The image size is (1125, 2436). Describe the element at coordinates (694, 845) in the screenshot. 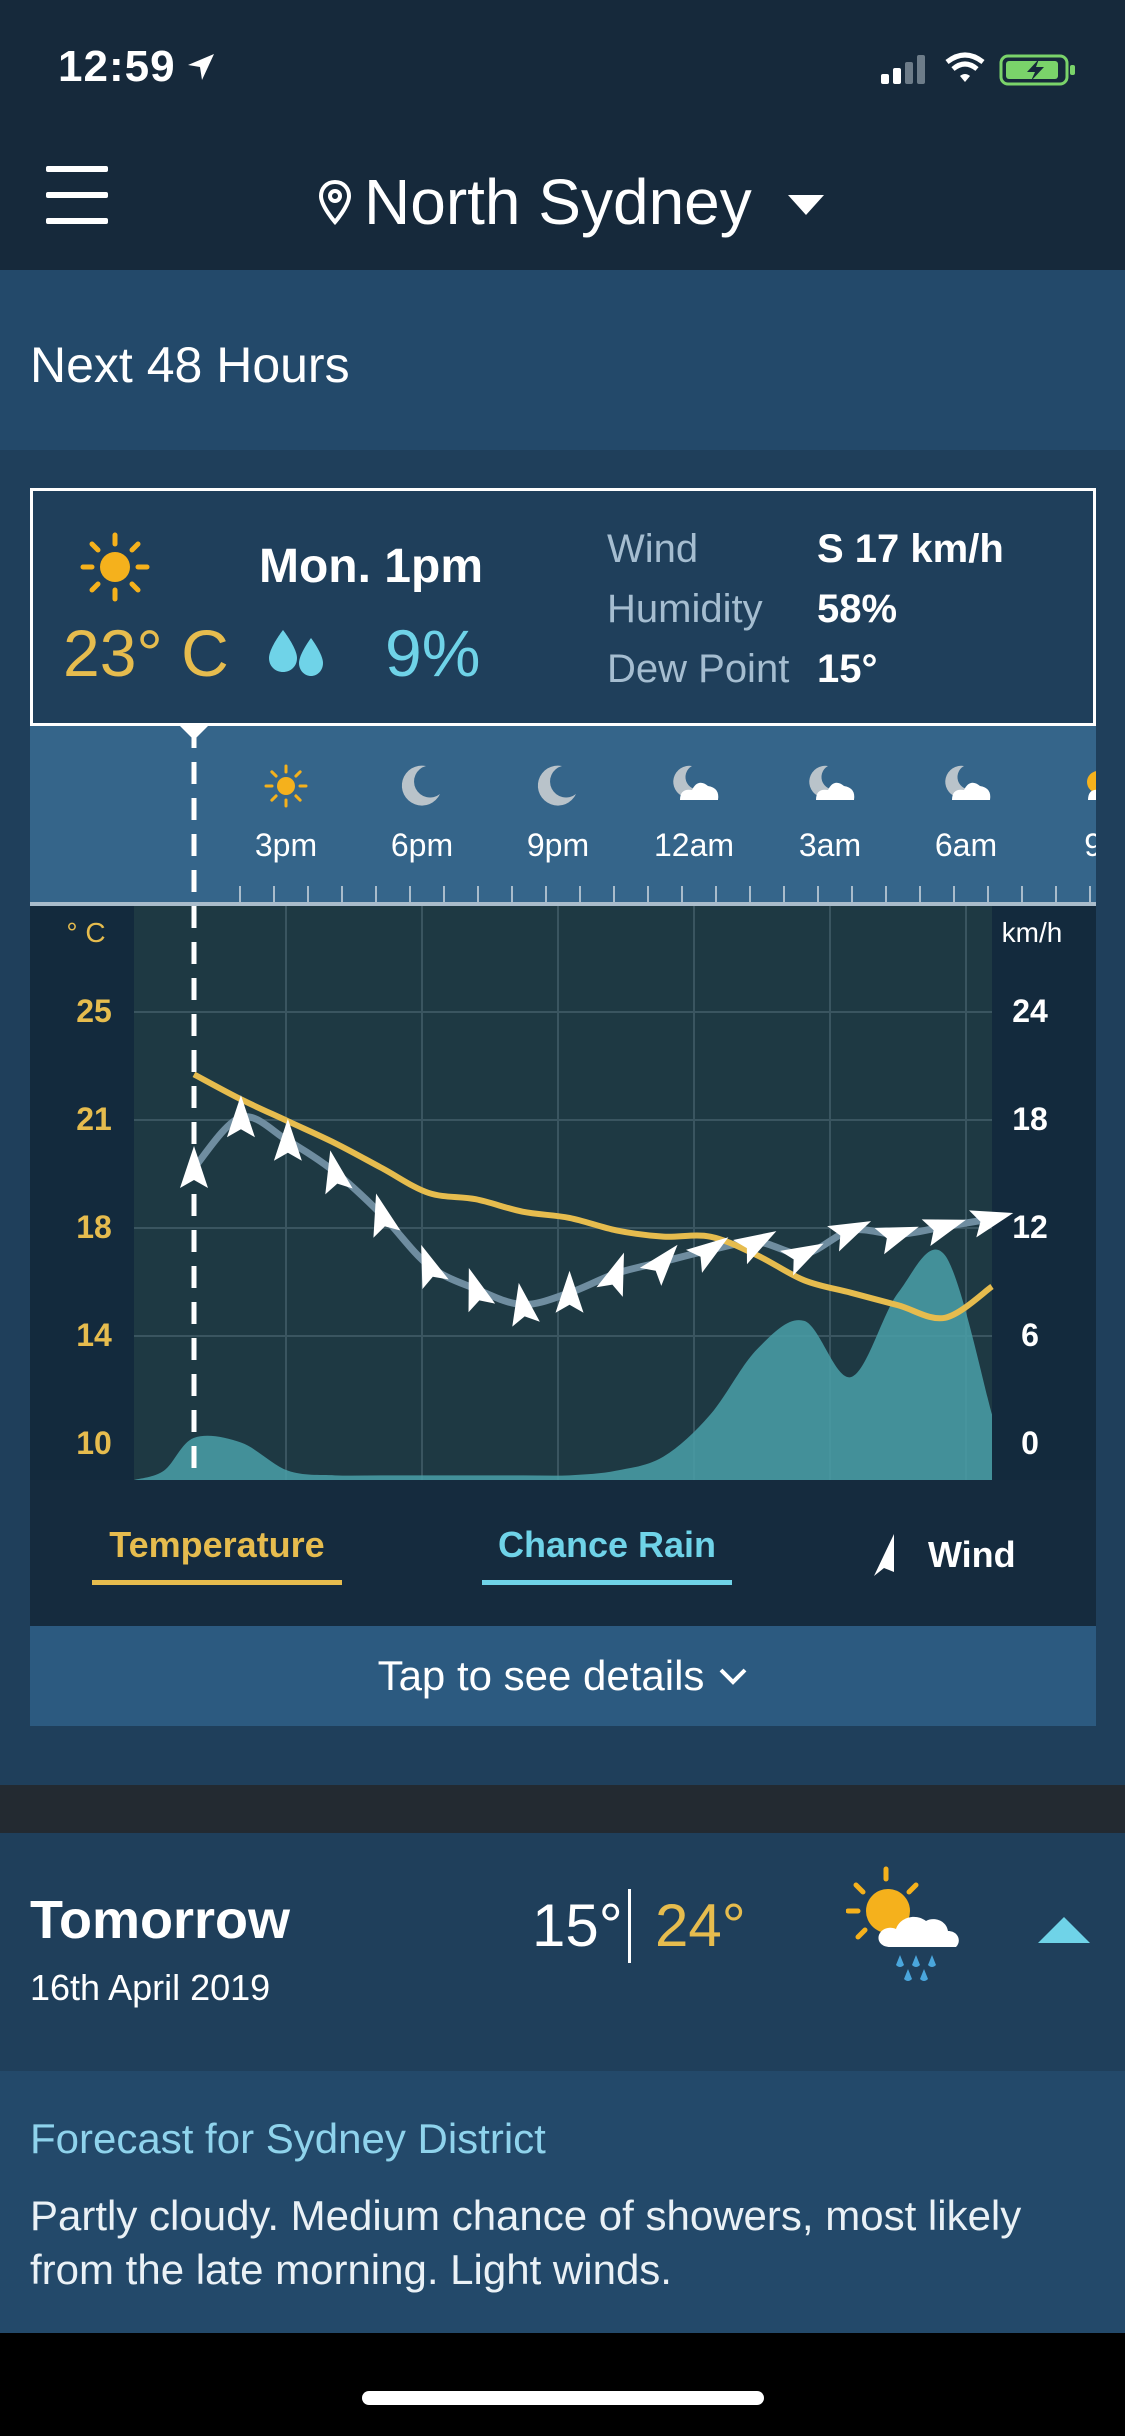

I see `hour-label: 12am` at that location.